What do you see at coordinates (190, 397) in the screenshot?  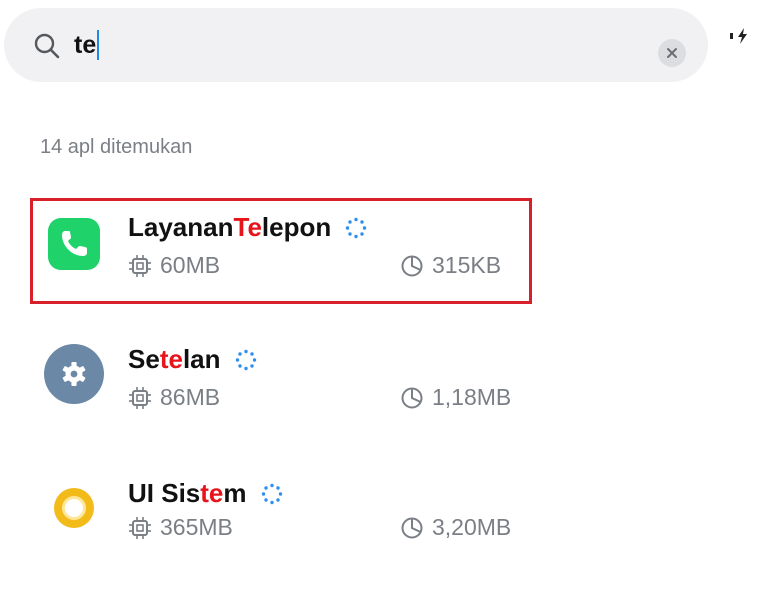 I see `memory-value: 86MB` at bounding box center [190, 397].